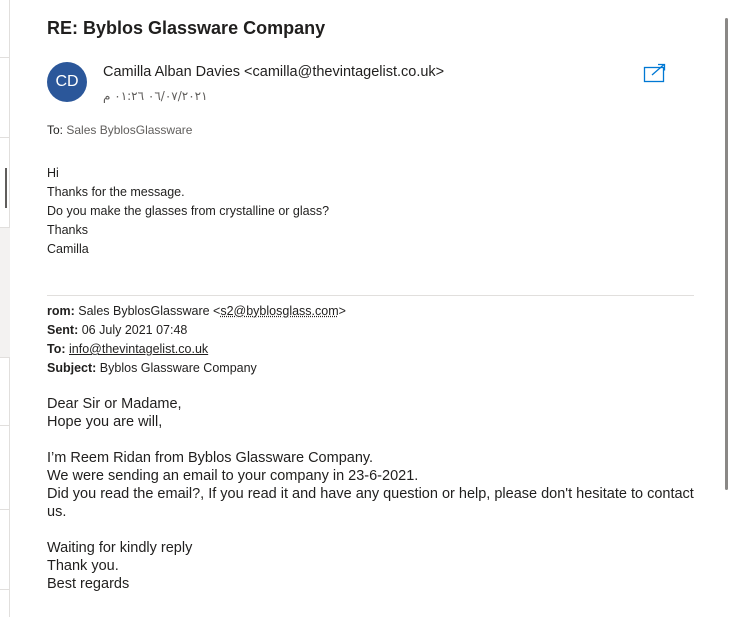 The image size is (730, 617). I want to click on sender-avatar: CD, so click(67, 82).